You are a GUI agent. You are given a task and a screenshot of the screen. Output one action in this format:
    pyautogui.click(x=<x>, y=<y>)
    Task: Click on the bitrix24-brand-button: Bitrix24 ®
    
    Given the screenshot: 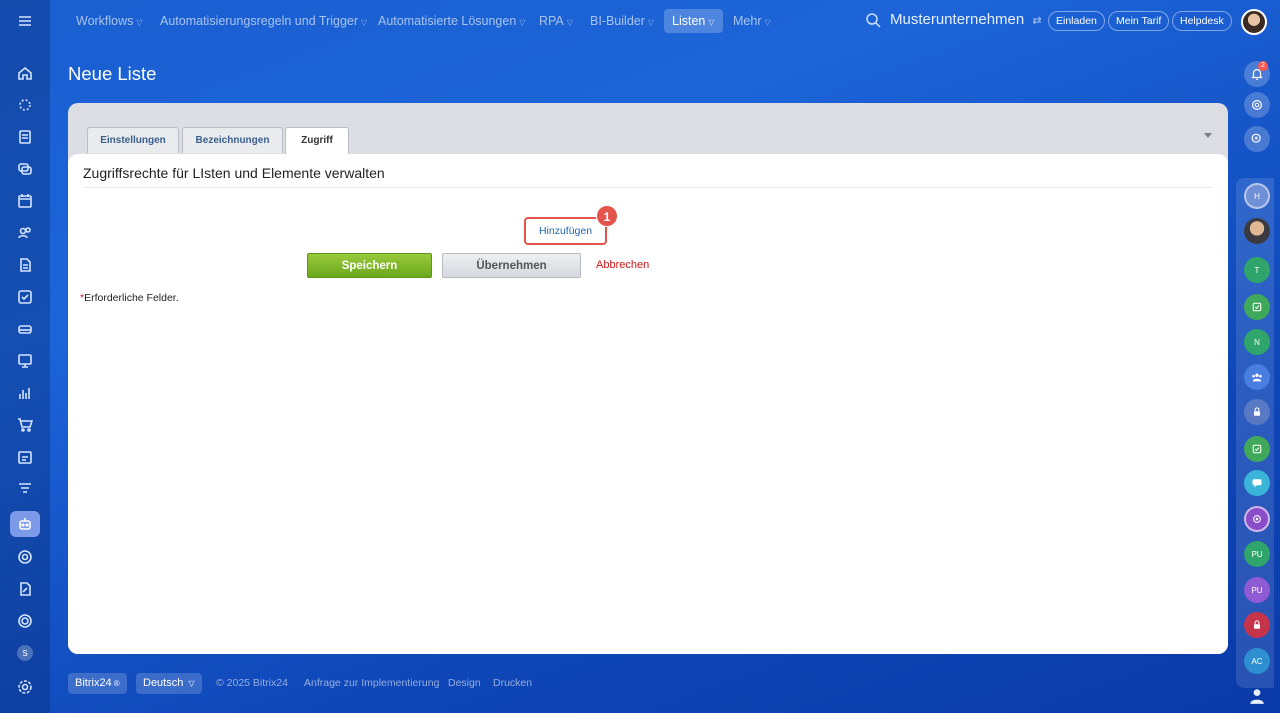 What is the action you would take?
    pyautogui.click(x=97, y=683)
    